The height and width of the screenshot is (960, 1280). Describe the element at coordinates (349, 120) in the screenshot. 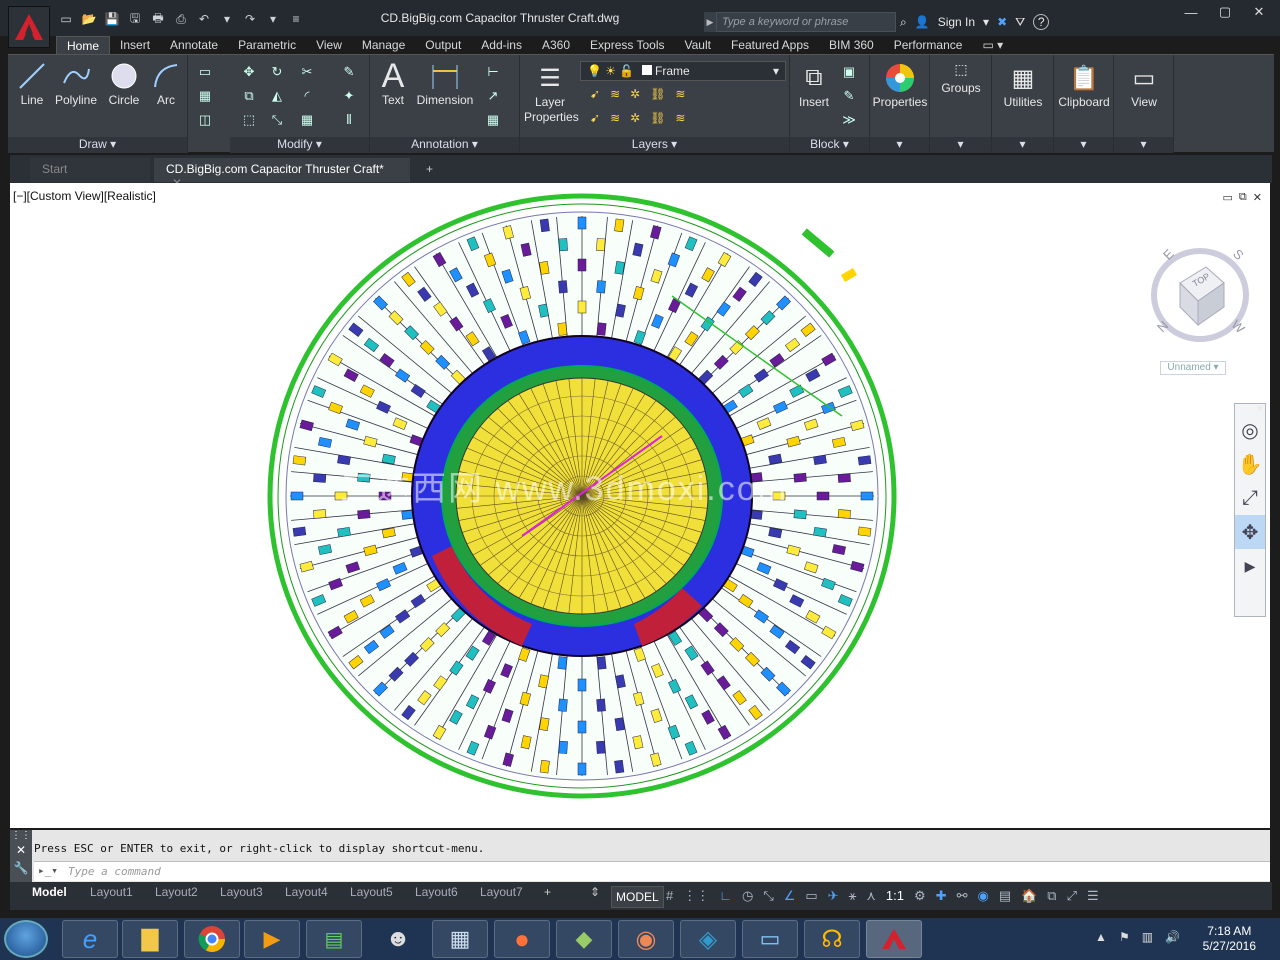

I see `offset-icon: ⫴` at that location.